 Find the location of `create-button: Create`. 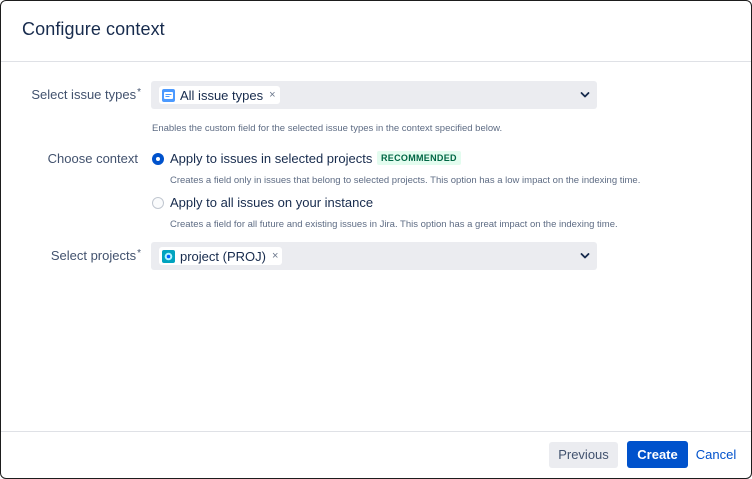

create-button: Create is located at coordinates (657, 454).